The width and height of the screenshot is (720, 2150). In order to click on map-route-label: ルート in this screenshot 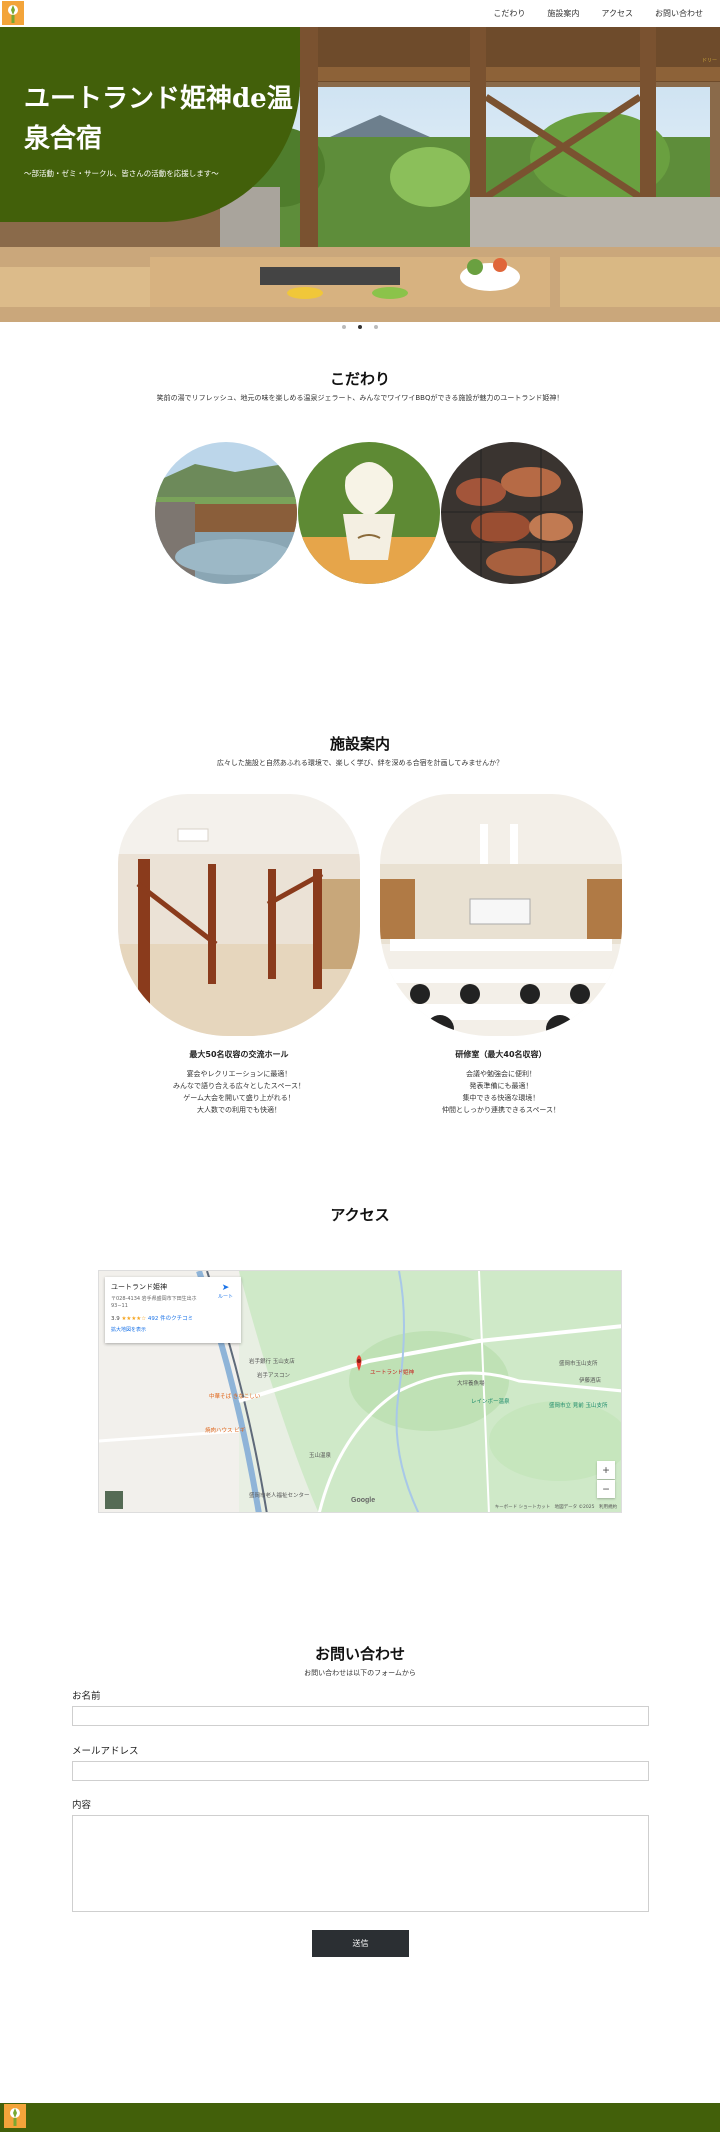, I will do `click(225, 1297)`.